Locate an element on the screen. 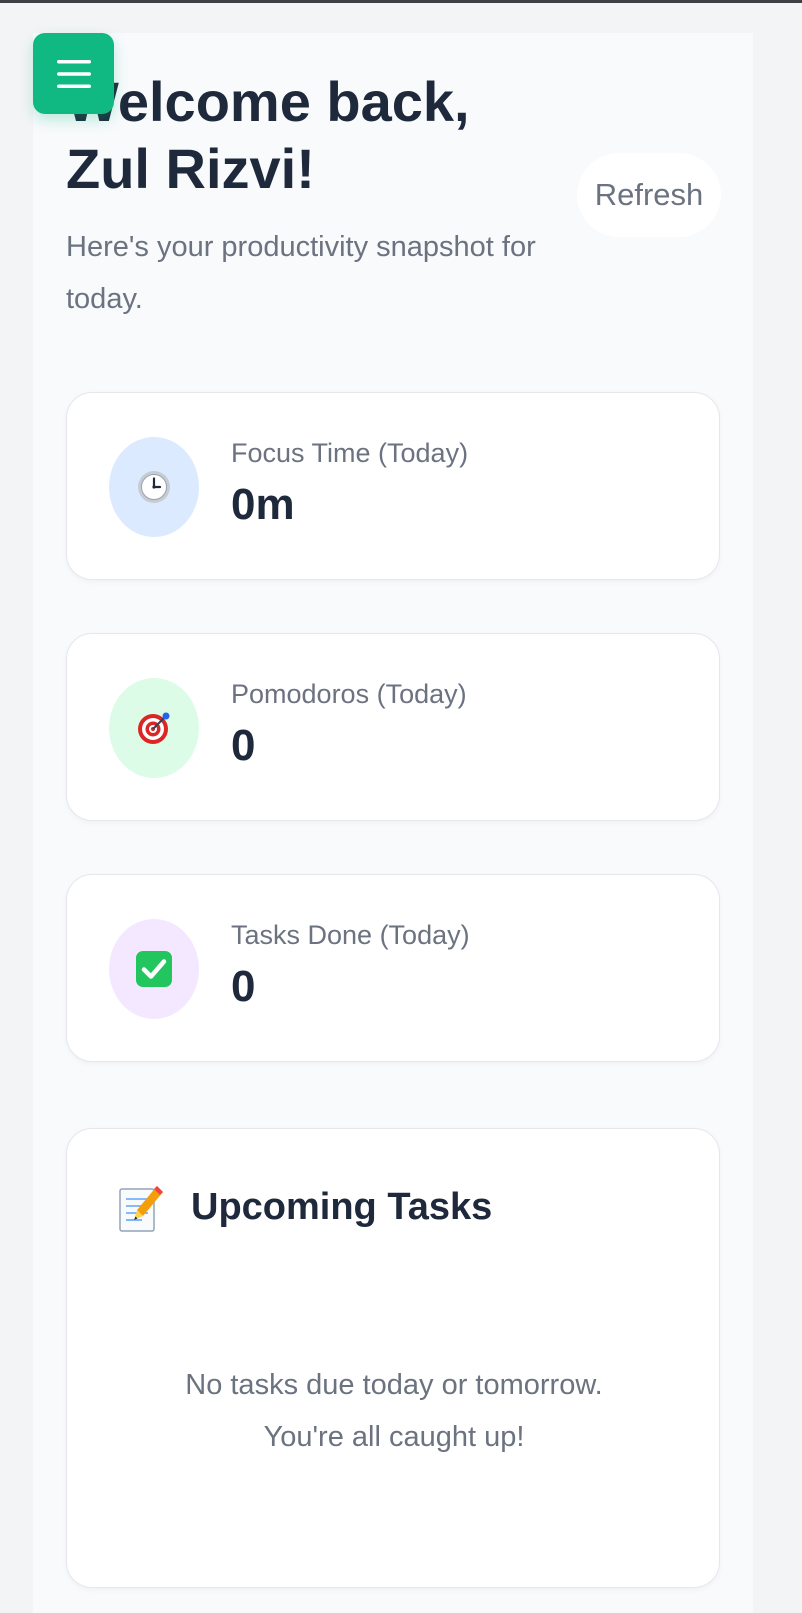 Image resolution: width=802 pixels, height=1613 pixels. title-username: Zul Rizvi! is located at coordinates (190, 168).